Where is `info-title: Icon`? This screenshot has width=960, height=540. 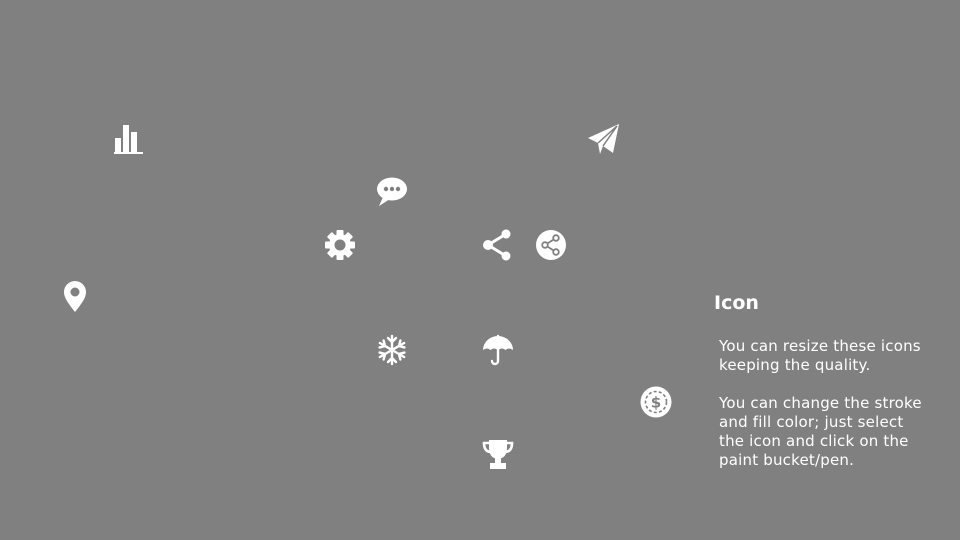
info-title: Icon is located at coordinates (736, 303).